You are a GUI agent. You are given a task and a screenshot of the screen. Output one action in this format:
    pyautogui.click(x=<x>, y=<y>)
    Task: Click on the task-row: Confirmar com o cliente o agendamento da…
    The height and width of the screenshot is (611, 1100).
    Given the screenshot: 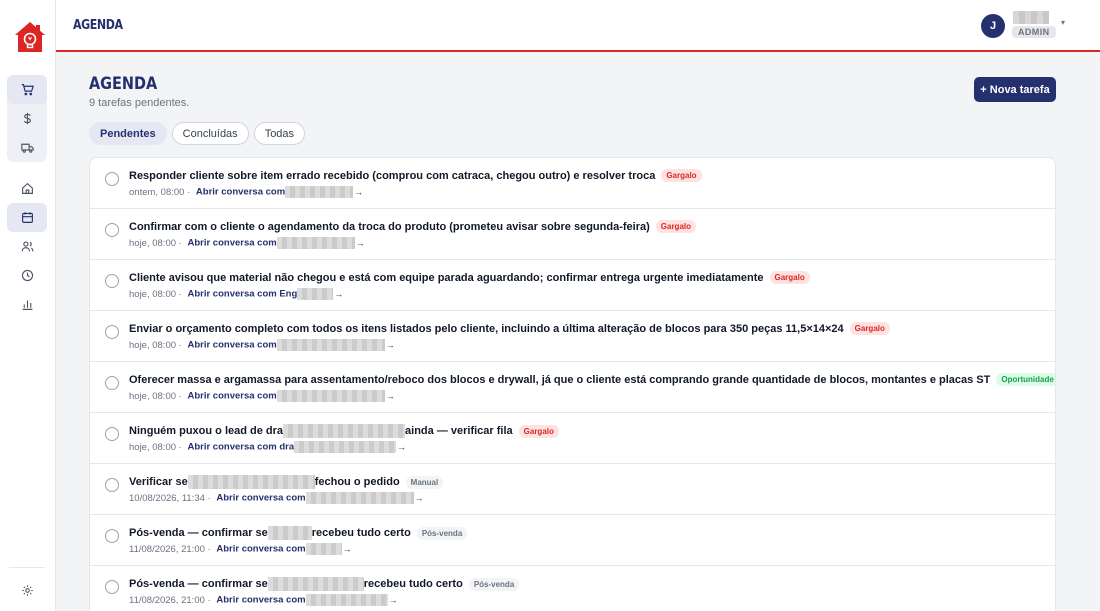 What is the action you would take?
    pyautogui.click(x=572, y=234)
    